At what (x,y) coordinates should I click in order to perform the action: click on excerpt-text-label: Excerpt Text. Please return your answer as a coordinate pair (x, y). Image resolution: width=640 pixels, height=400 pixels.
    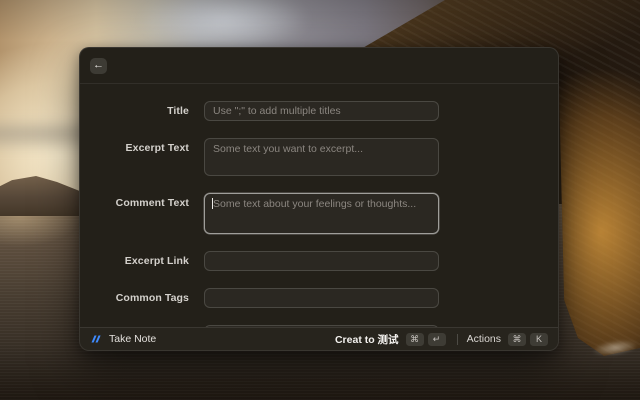
    Looking at the image, I should click on (157, 148).